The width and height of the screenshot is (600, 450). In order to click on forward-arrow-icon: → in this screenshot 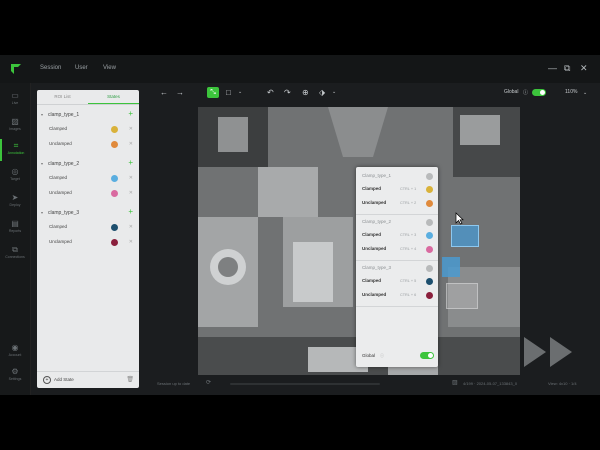, I will do `click(180, 92)`.